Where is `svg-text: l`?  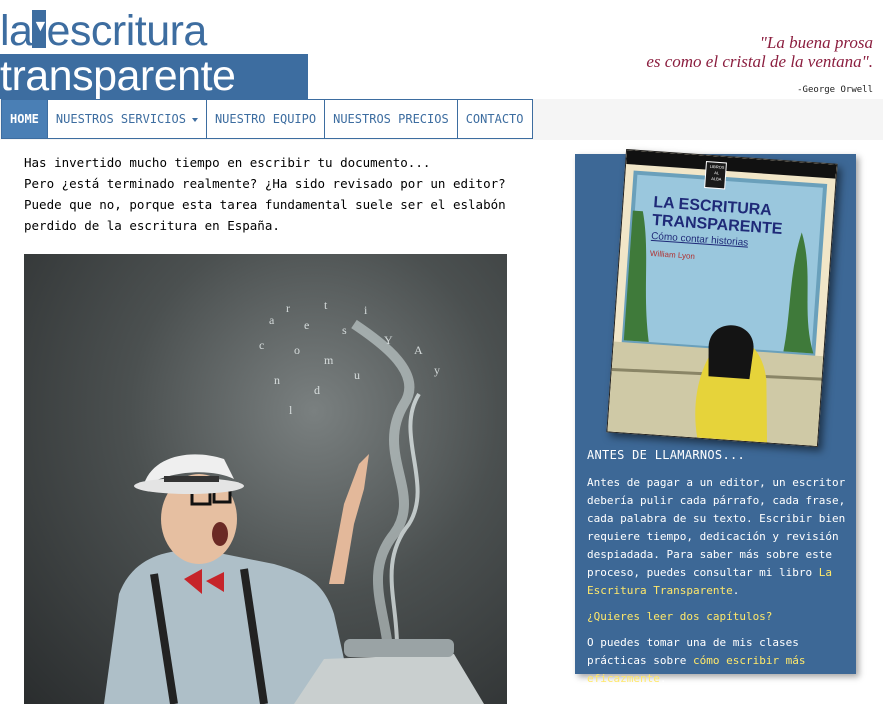
svg-text: l is located at coordinates (291, 410).